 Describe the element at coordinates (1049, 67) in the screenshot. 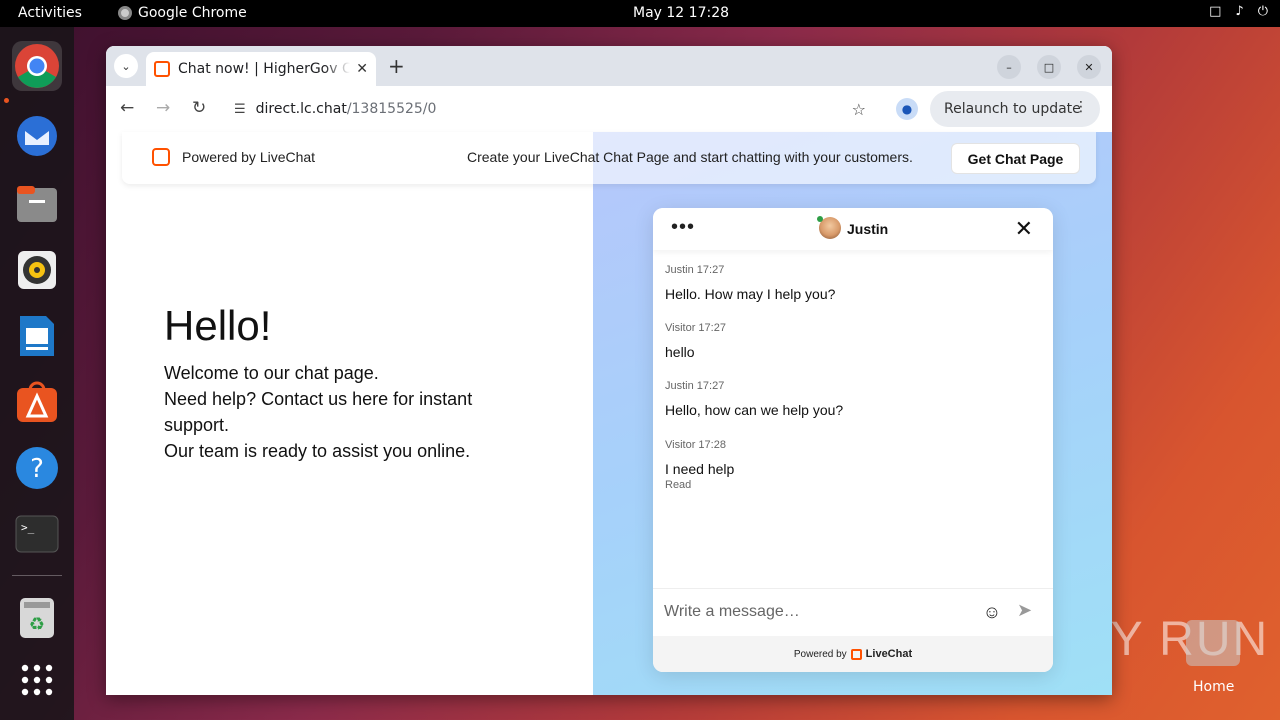

I see `maximize-button: □` at that location.